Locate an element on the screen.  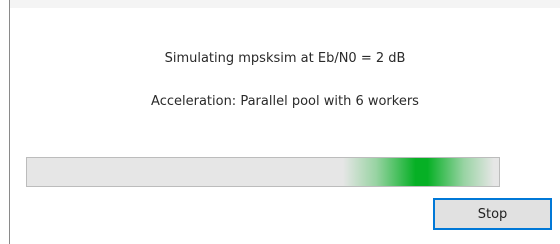
stop-button: Stop is located at coordinates (492, 214).